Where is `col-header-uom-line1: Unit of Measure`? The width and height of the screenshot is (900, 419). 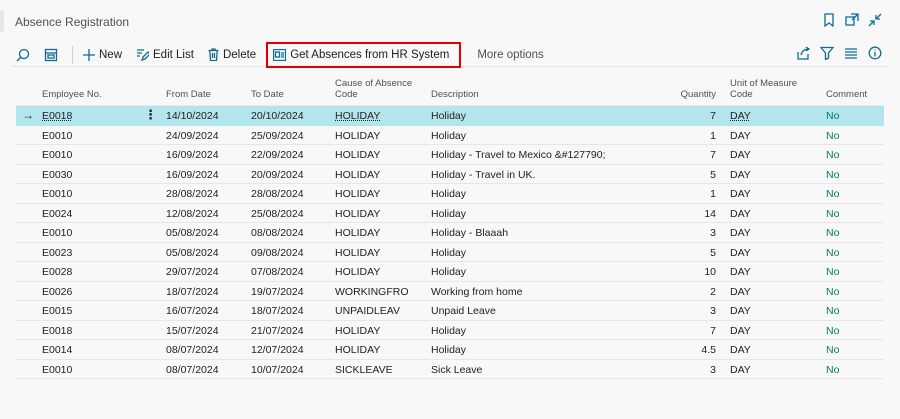
col-header-uom-line1: Unit of Measure is located at coordinates (764, 83).